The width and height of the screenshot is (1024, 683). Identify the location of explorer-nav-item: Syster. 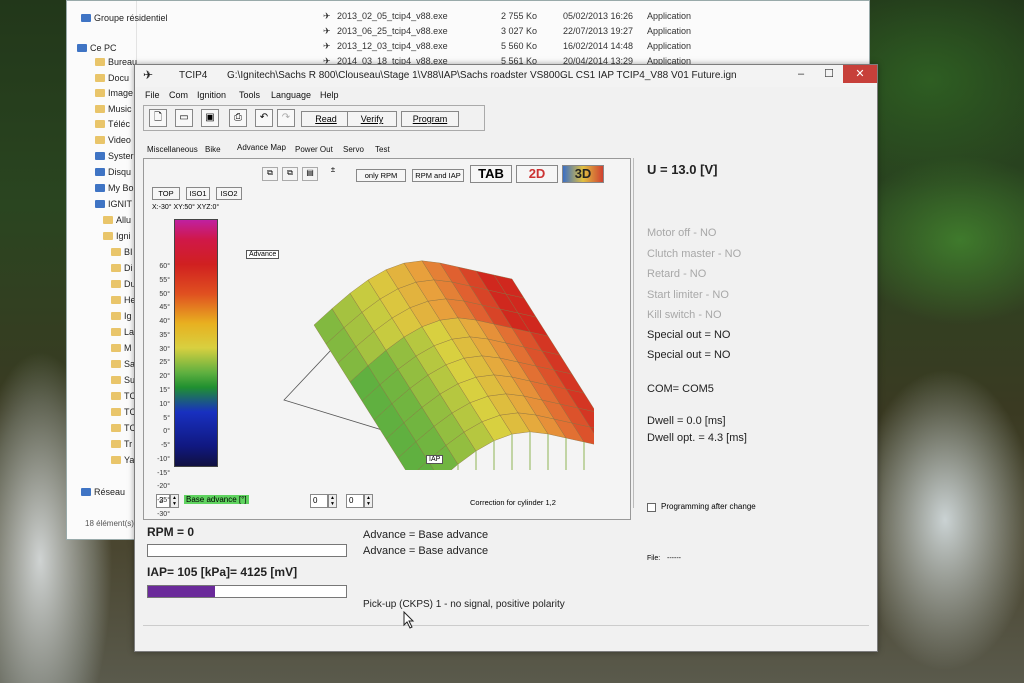
(114, 156).